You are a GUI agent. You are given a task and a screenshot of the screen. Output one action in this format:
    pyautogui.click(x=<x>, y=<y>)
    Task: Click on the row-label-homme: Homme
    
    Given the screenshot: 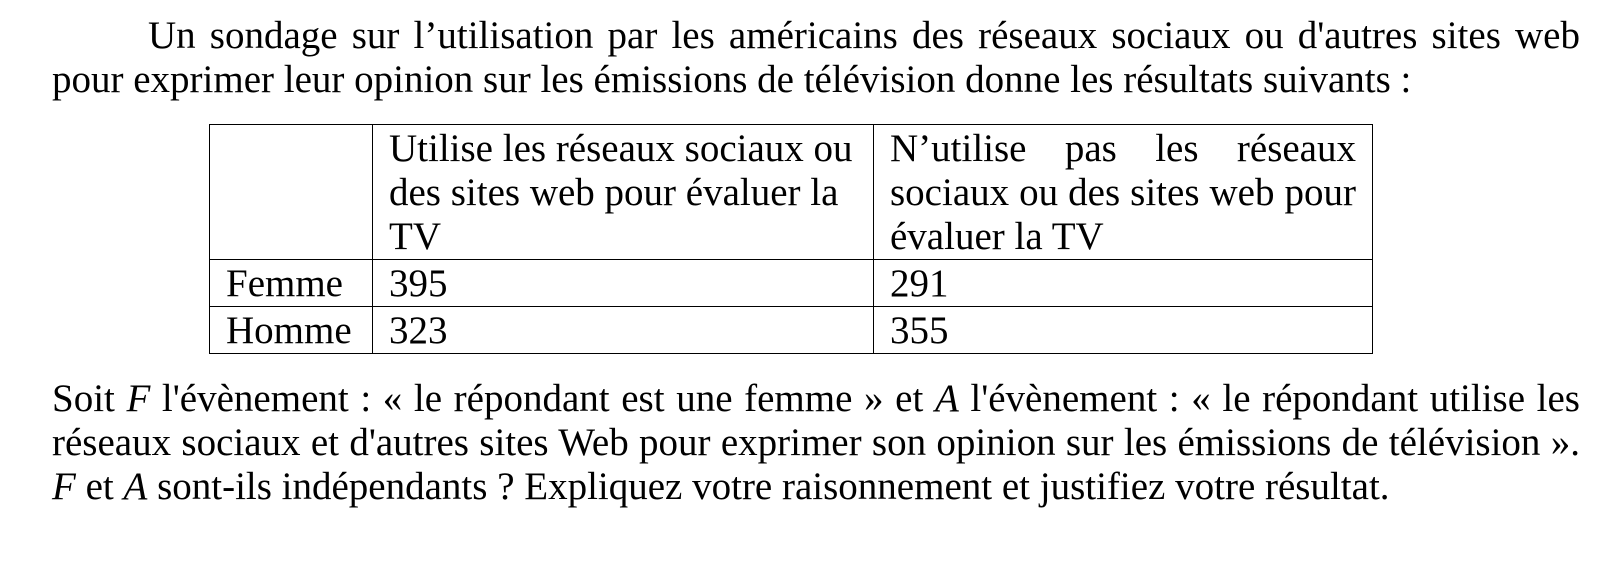 What is the action you would take?
    pyautogui.click(x=291, y=330)
    